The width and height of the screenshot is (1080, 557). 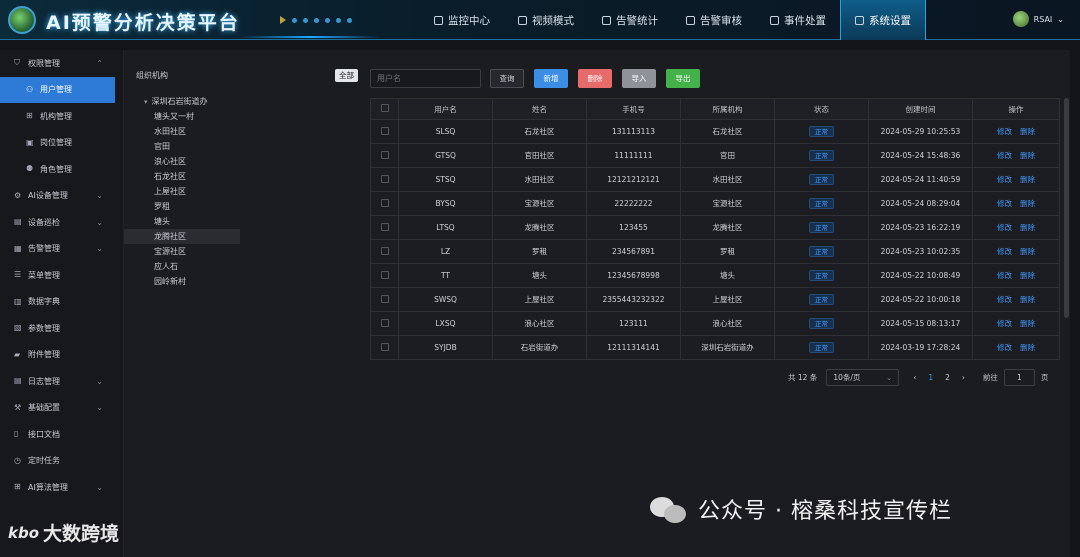 I want to click on username-search-input, so click(x=425, y=78).